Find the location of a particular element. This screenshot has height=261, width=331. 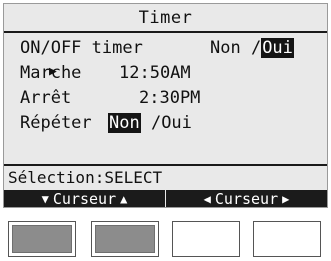

onoff-option-oui-selected: Oui is located at coordinates (277, 48).